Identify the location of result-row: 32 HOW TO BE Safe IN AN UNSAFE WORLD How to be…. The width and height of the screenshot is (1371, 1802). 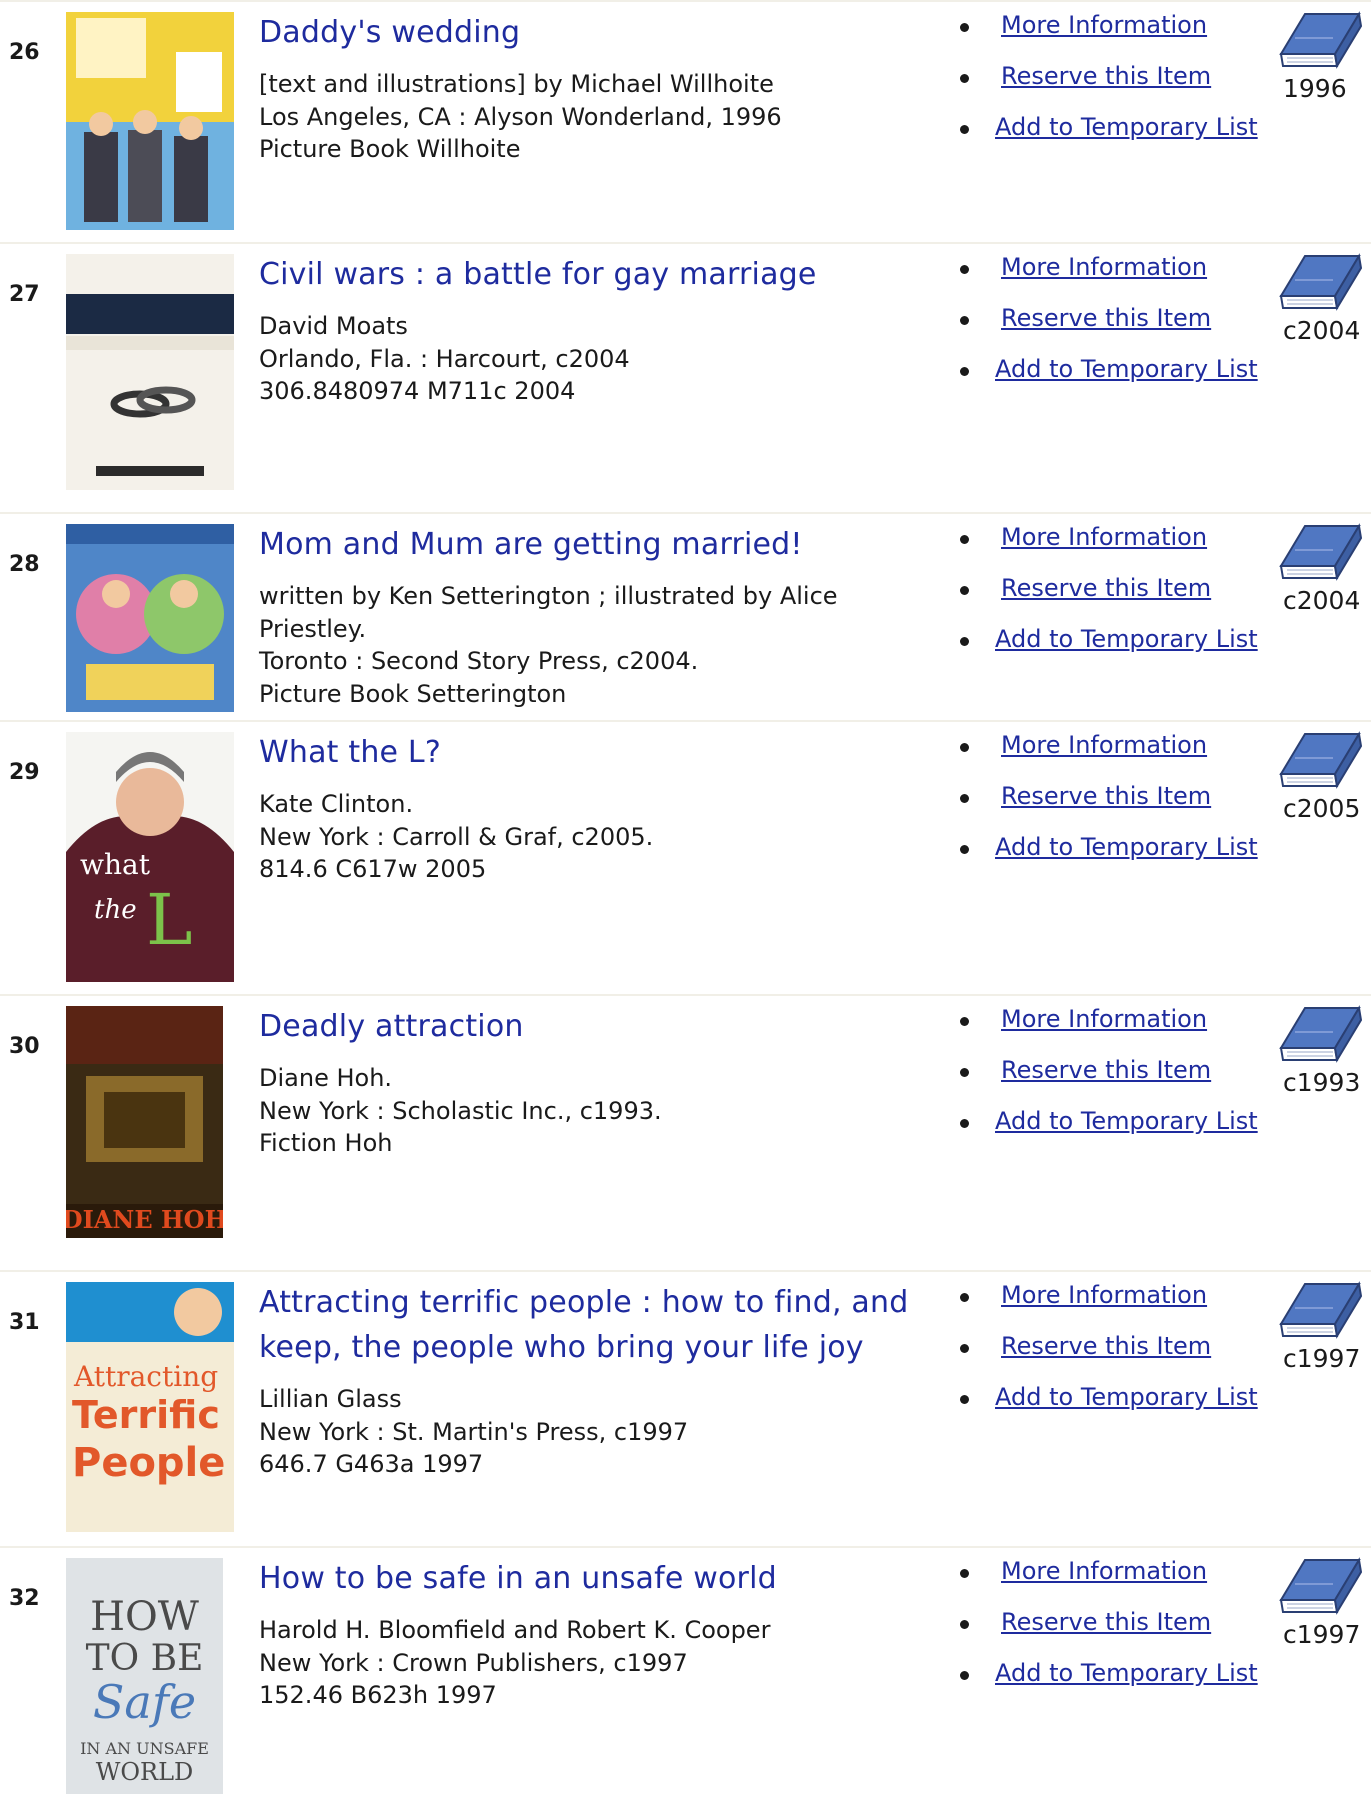
(685, 1674).